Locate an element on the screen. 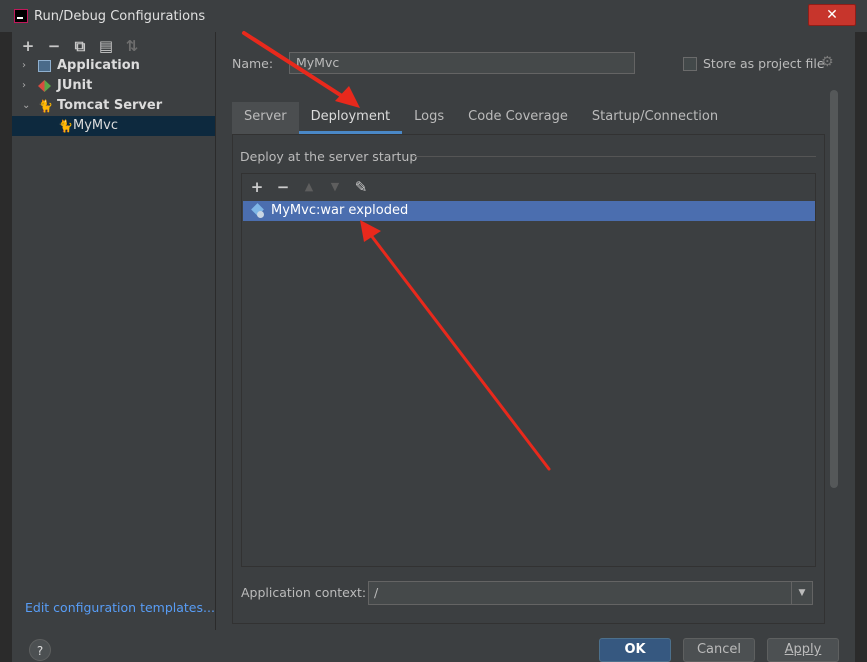  deploy-toolbar: + − ▲ ▼ ✎ is located at coordinates (309, 187).